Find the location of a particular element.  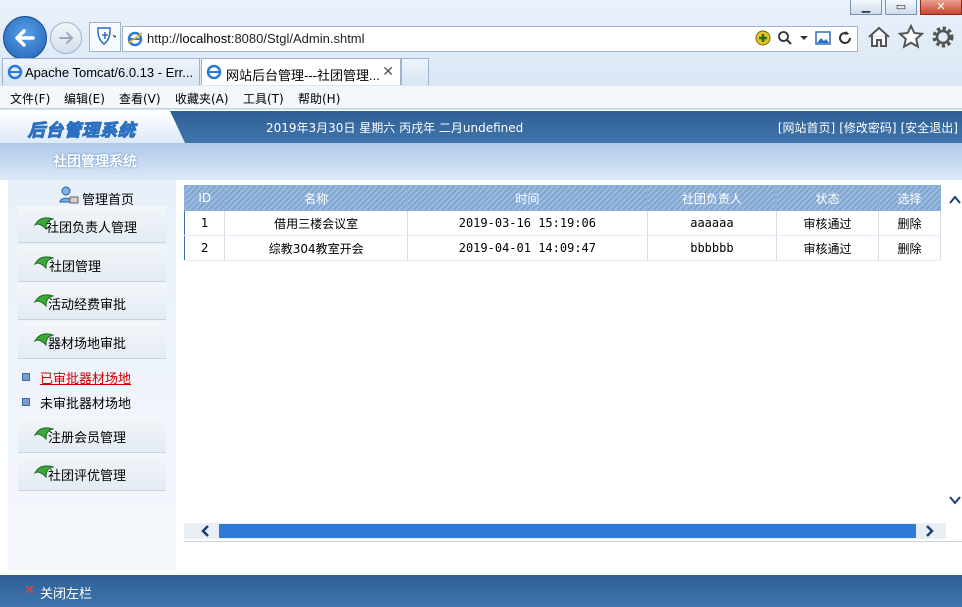

favorites-star-icon is located at coordinates (911, 36).